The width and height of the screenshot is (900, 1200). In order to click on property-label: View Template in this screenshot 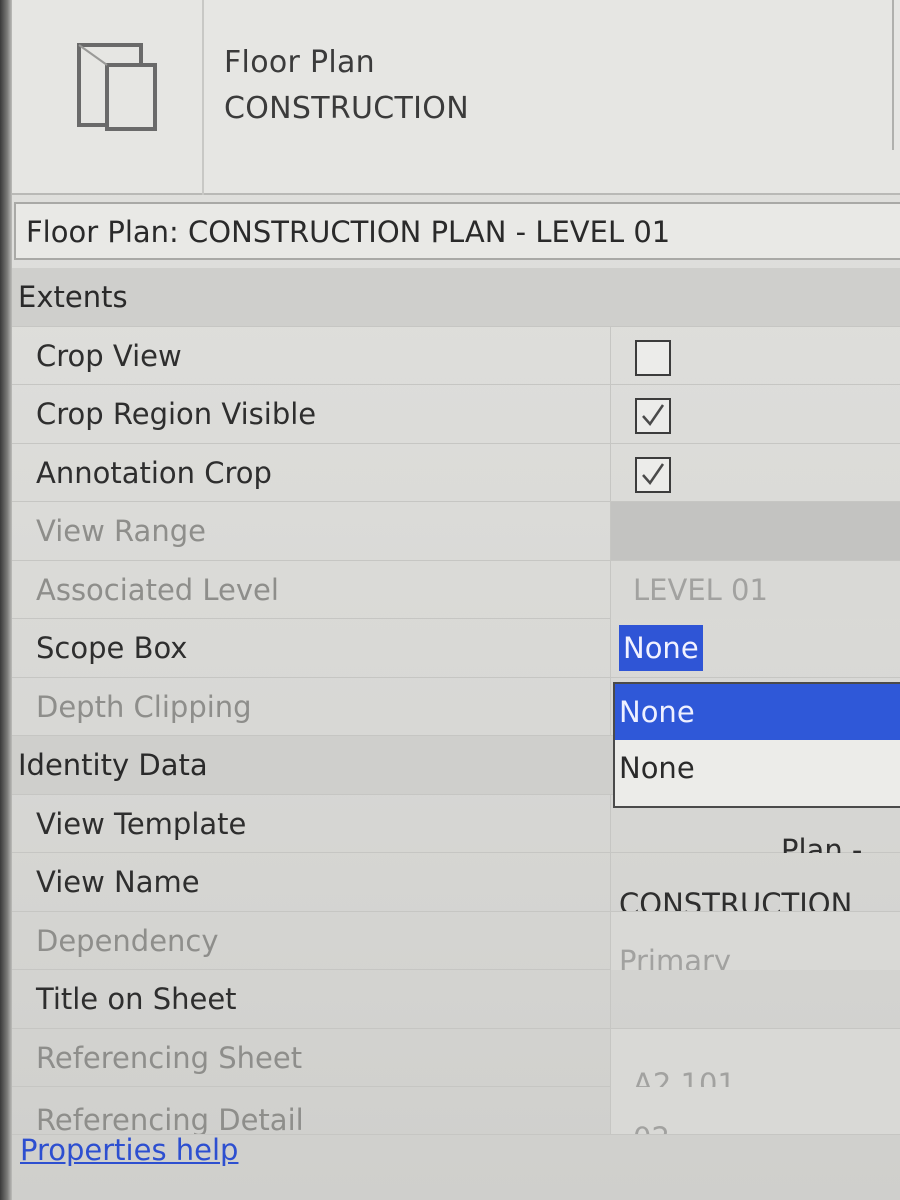, I will do `click(141, 823)`.